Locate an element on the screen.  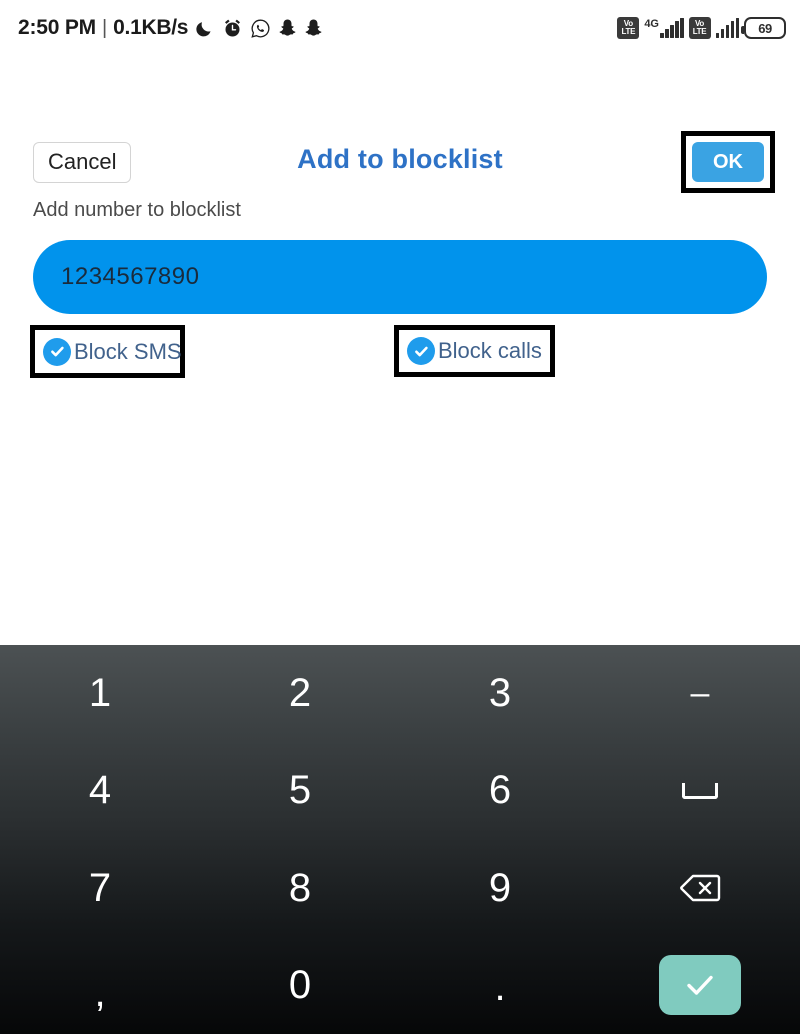
keyboard-row: 1 2 3 – is located at coordinates (400, 693).